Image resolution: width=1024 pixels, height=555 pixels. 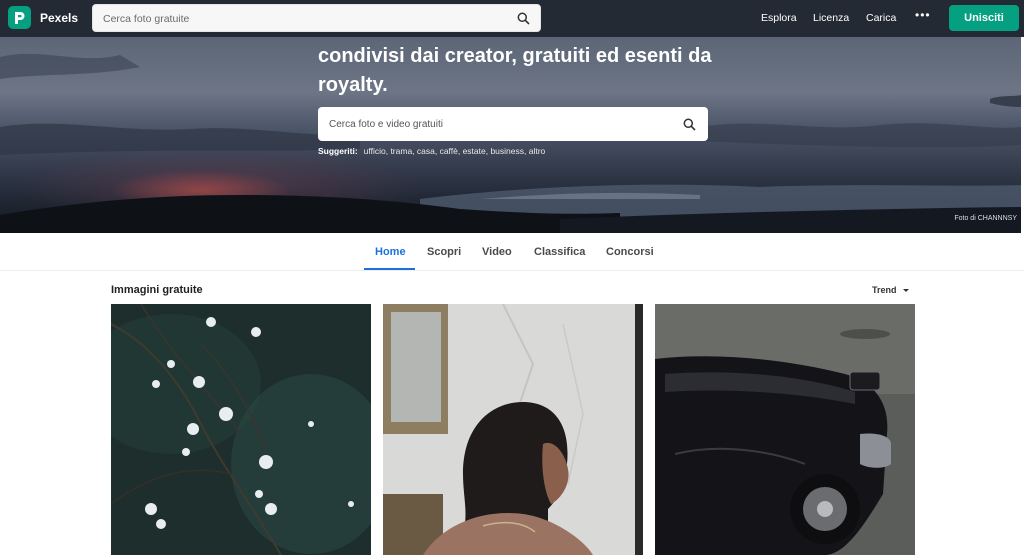 What do you see at coordinates (59, 18) in the screenshot?
I see `brand-name: Pexels` at bounding box center [59, 18].